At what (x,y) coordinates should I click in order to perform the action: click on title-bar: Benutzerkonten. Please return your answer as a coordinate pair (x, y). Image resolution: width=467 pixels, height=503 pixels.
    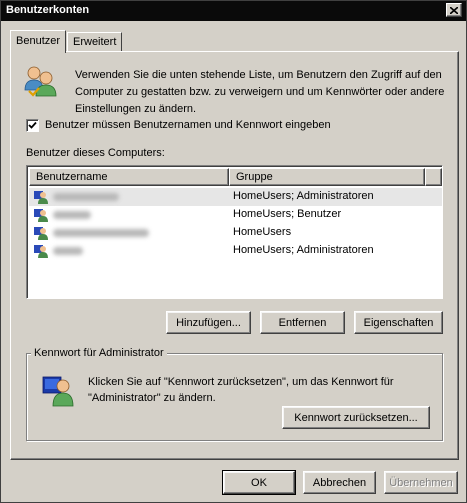
    Looking at the image, I should click on (233, 11).